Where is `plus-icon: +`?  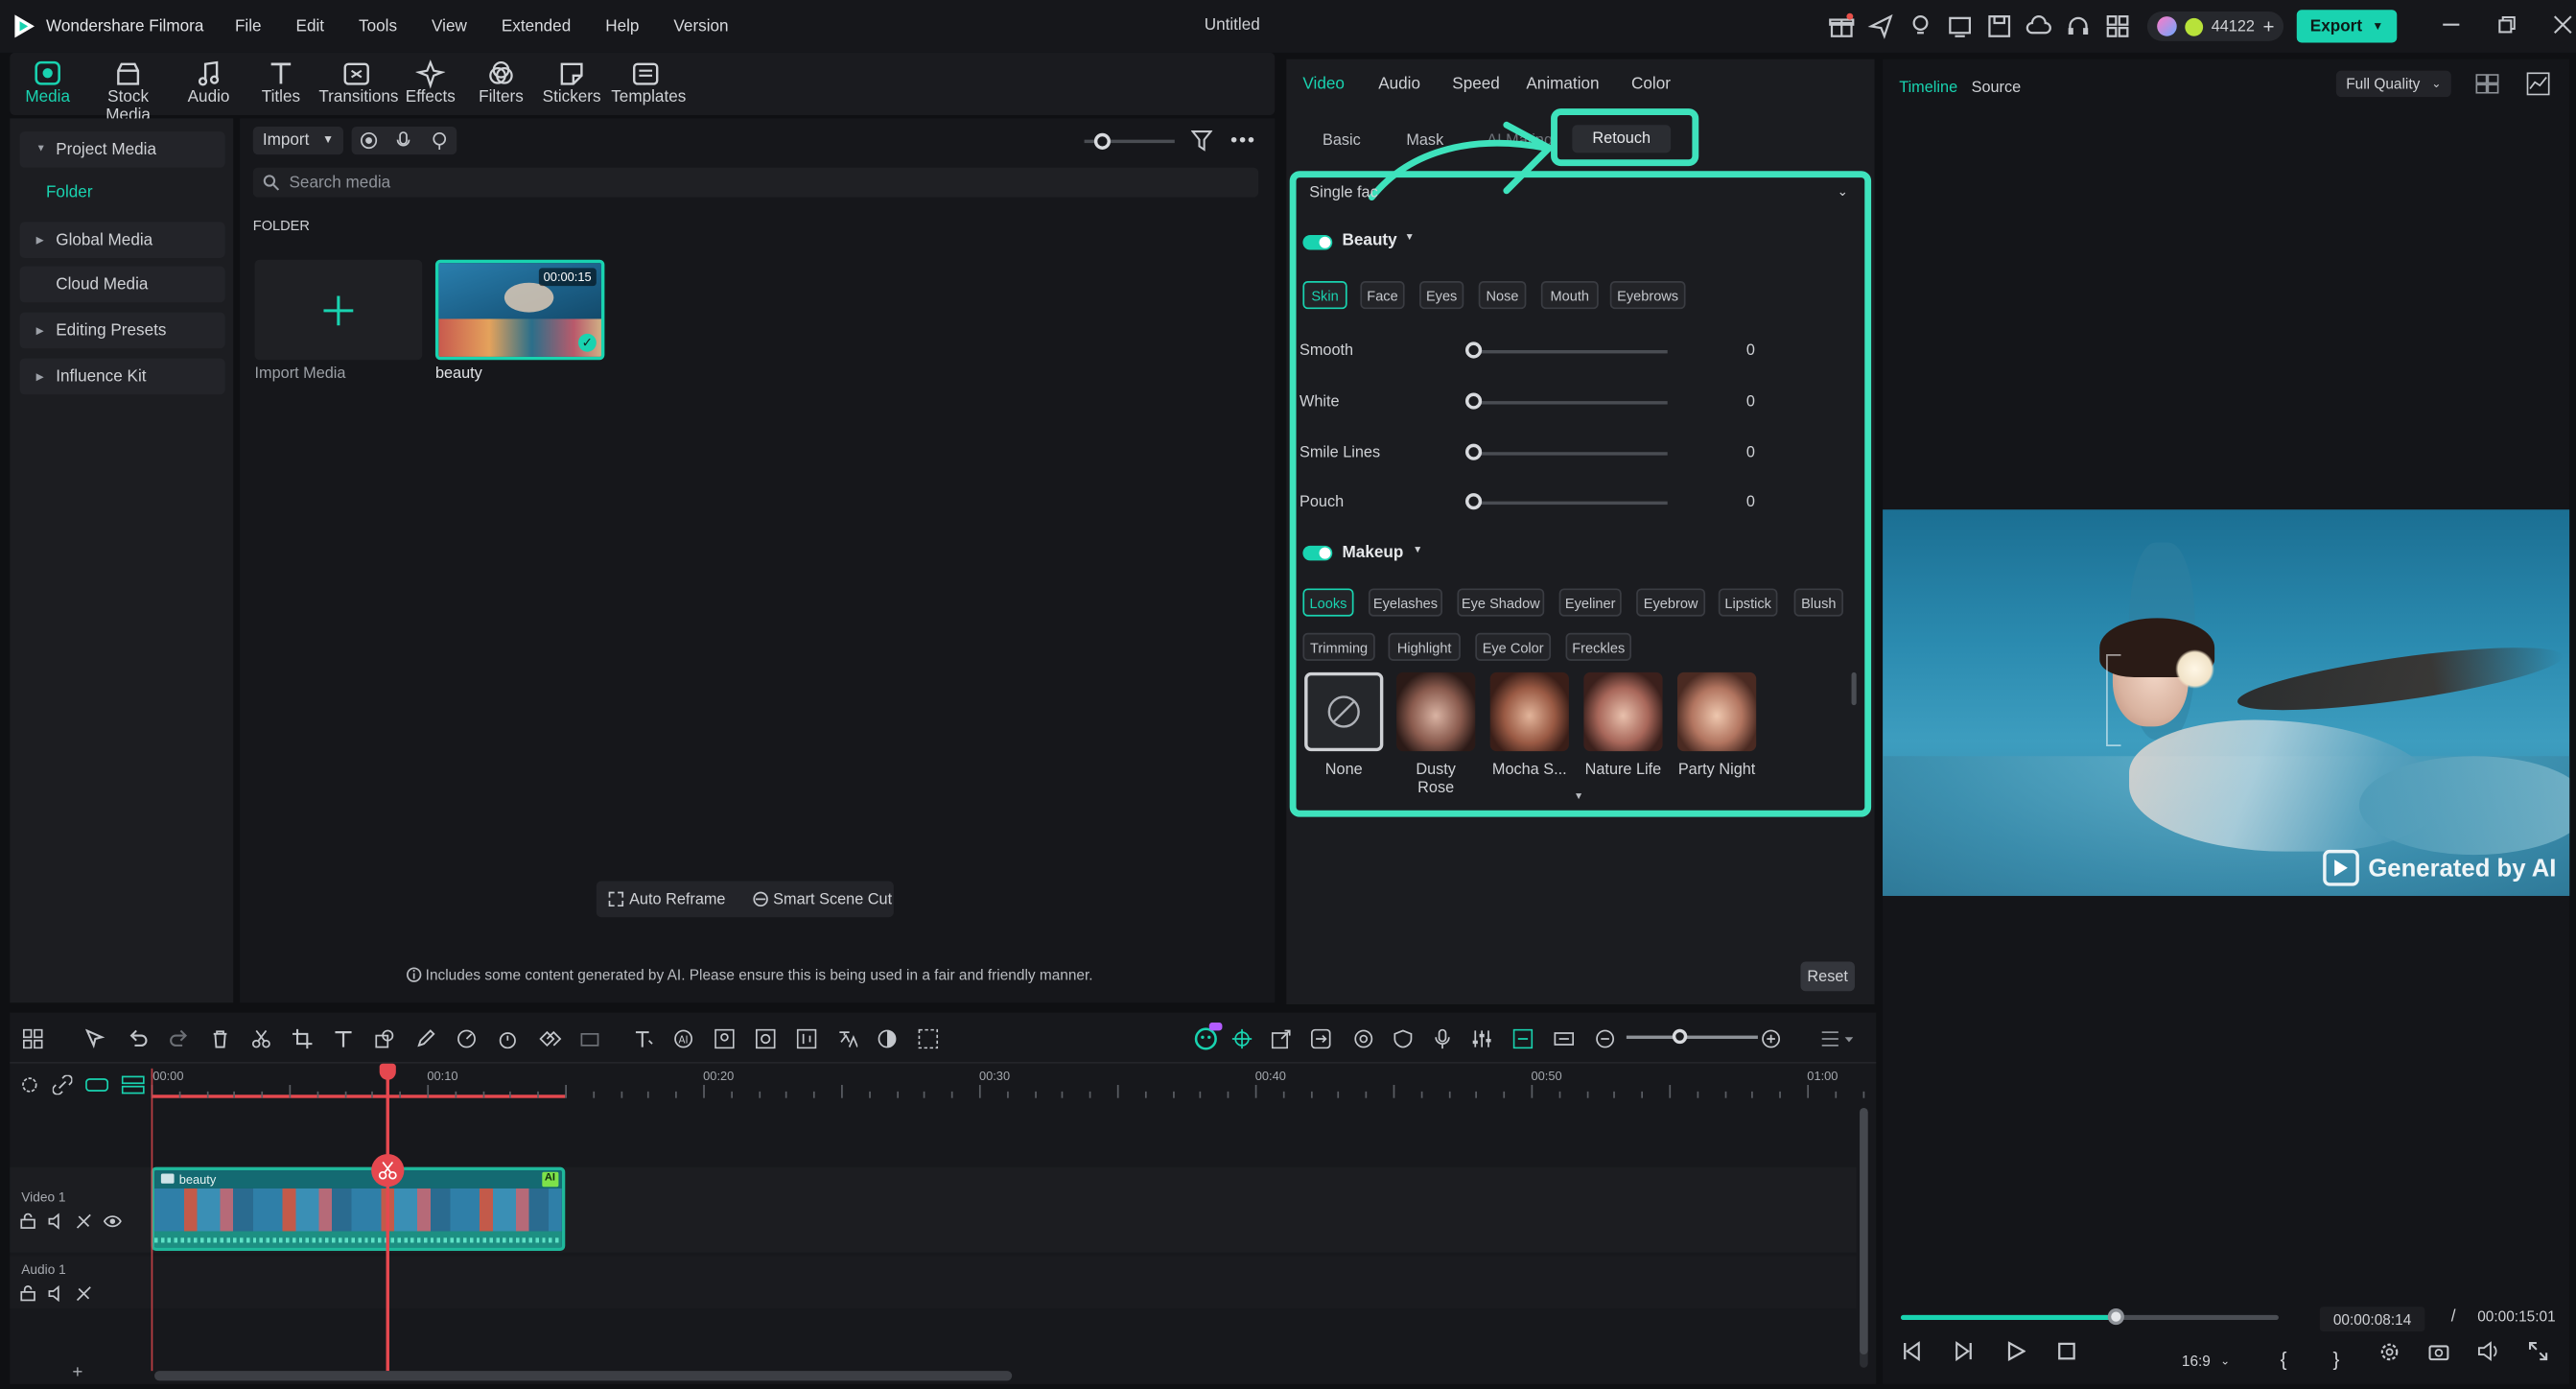 plus-icon: + is located at coordinates (2269, 25).